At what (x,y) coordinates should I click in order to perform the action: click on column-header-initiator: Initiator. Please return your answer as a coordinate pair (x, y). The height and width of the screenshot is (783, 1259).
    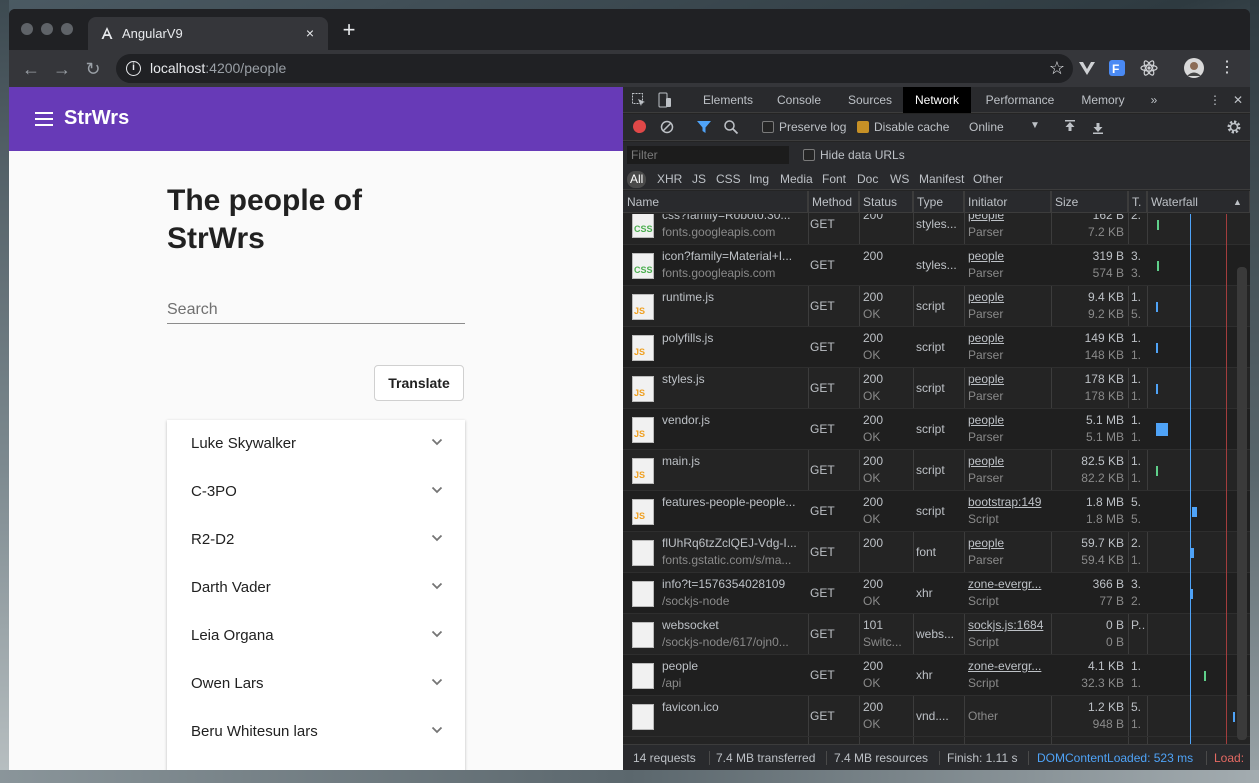
    Looking at the image, I should click on (1007, 202).